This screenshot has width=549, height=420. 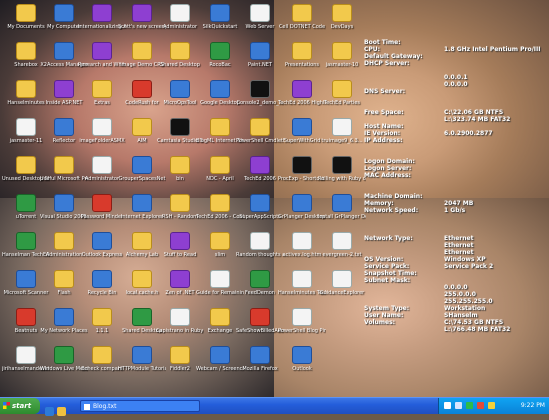 What do you see at coordinates (469, 266) in the screenshot?
I see `bginfo-value: Service Pack 2` at bounding box center [469, 266].